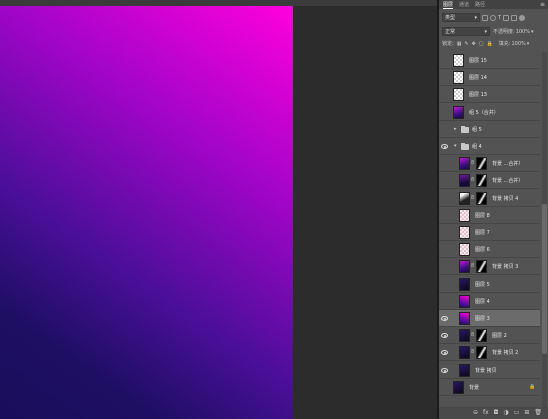 Image resolution: width=548 pixels, height=419 pixels. I want to click on filter-kind-select: 类型 ▾, so click(461, 17).